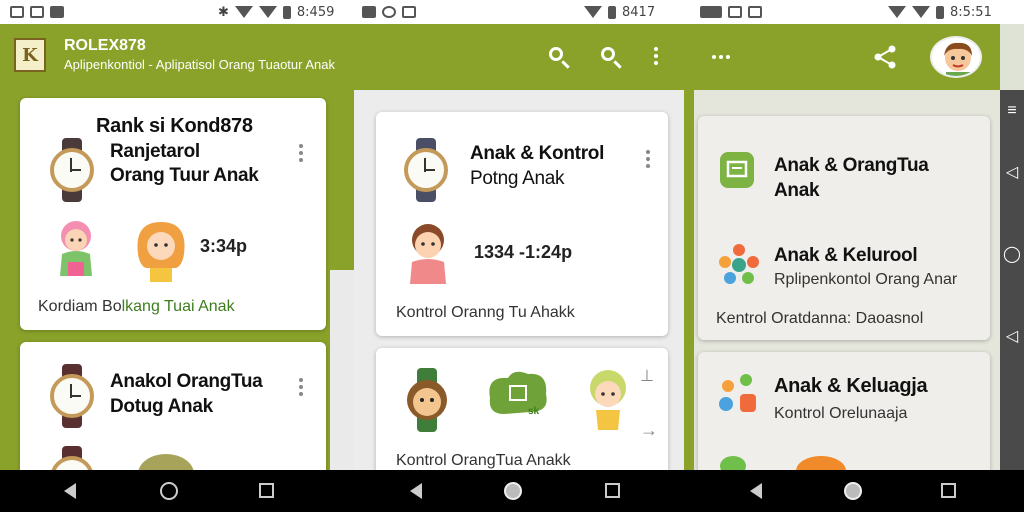 The image size is (1024, 512). Describe the element at coordinates (17, 12) in the screenshot. I see `notification-icon` at that location.